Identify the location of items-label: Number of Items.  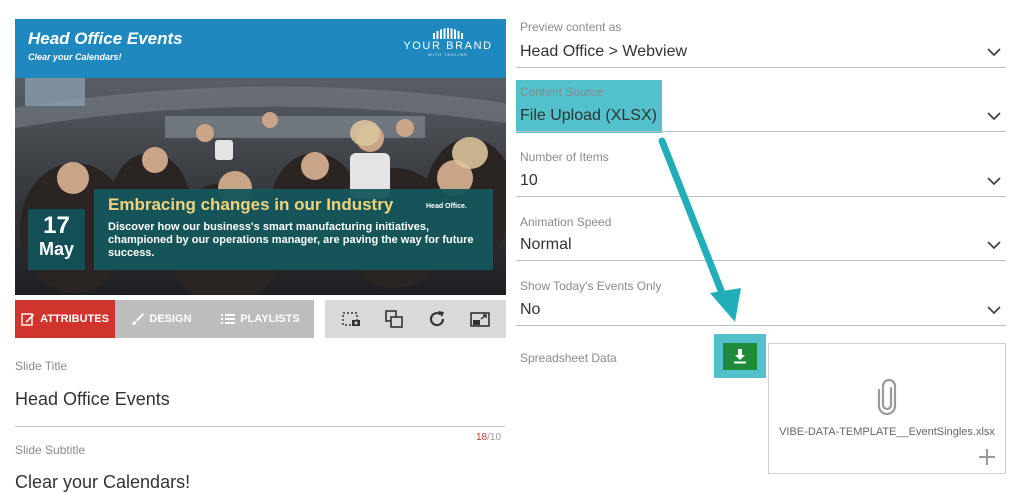
(564, 157).